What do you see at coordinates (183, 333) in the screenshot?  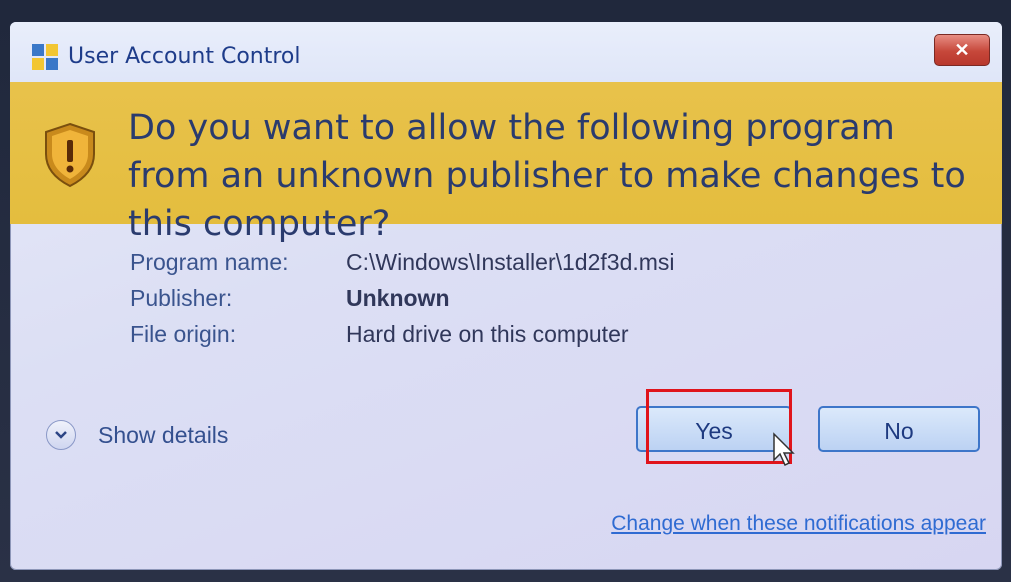 I see `file-origin-label: File origin:` at bounding box center [183, 333].